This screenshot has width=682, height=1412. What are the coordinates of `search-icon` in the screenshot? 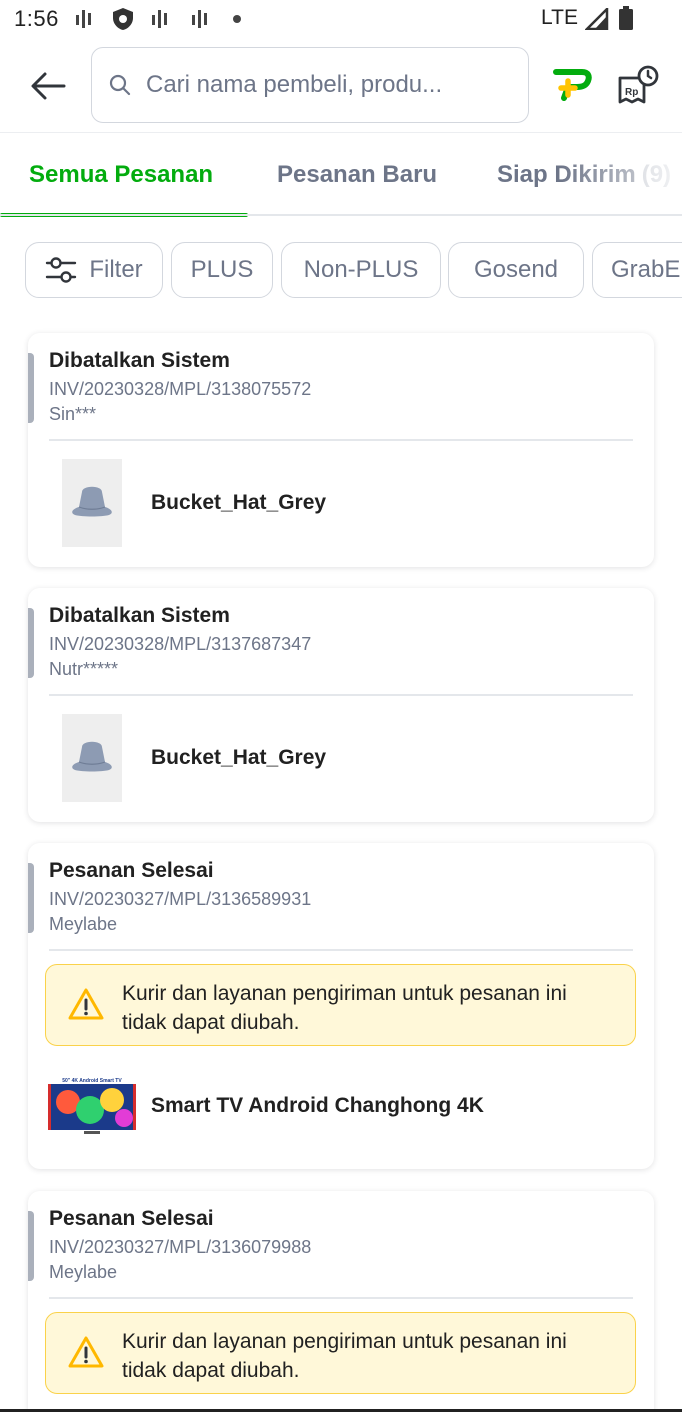 It's located at (120, 85).